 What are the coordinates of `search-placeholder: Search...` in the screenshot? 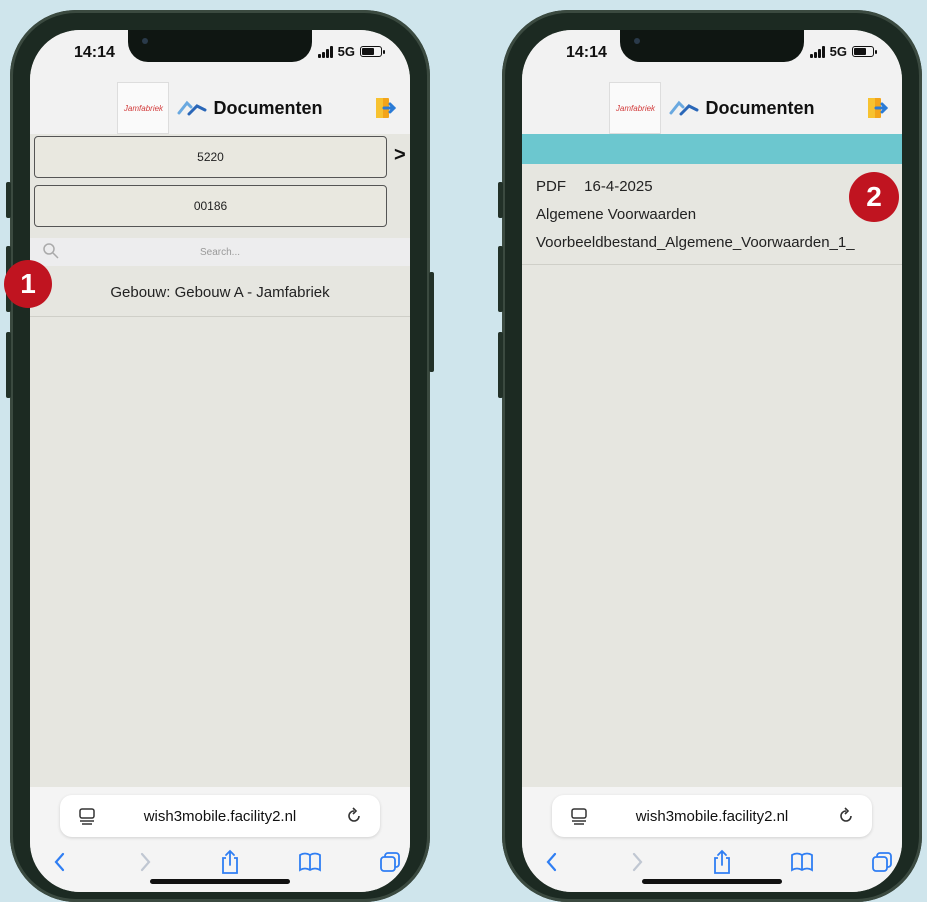 It's located at (220, 252).